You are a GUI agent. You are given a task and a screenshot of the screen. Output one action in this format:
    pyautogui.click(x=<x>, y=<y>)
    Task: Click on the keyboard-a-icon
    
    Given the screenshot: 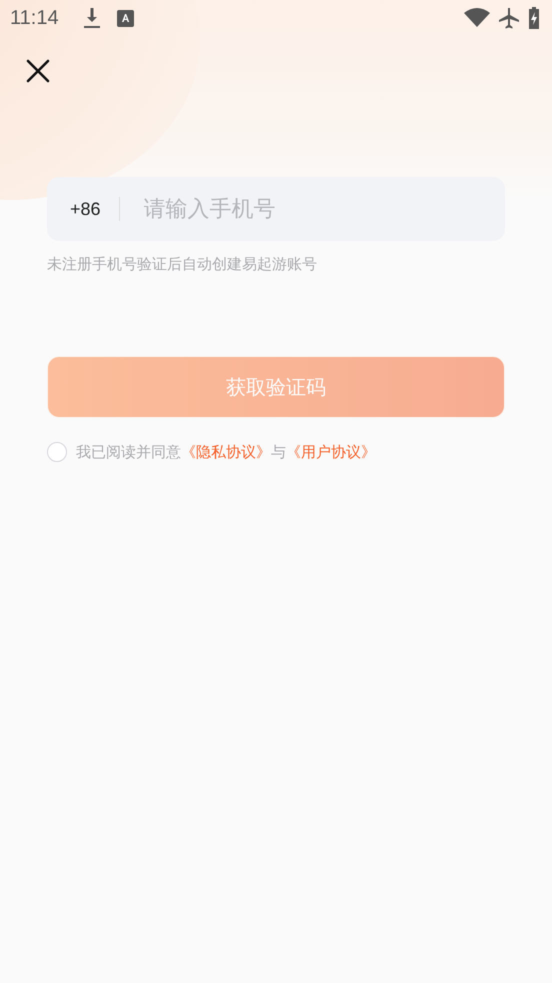 What is the action you would take?
    pyautogui.click(x=125, y=18)
    